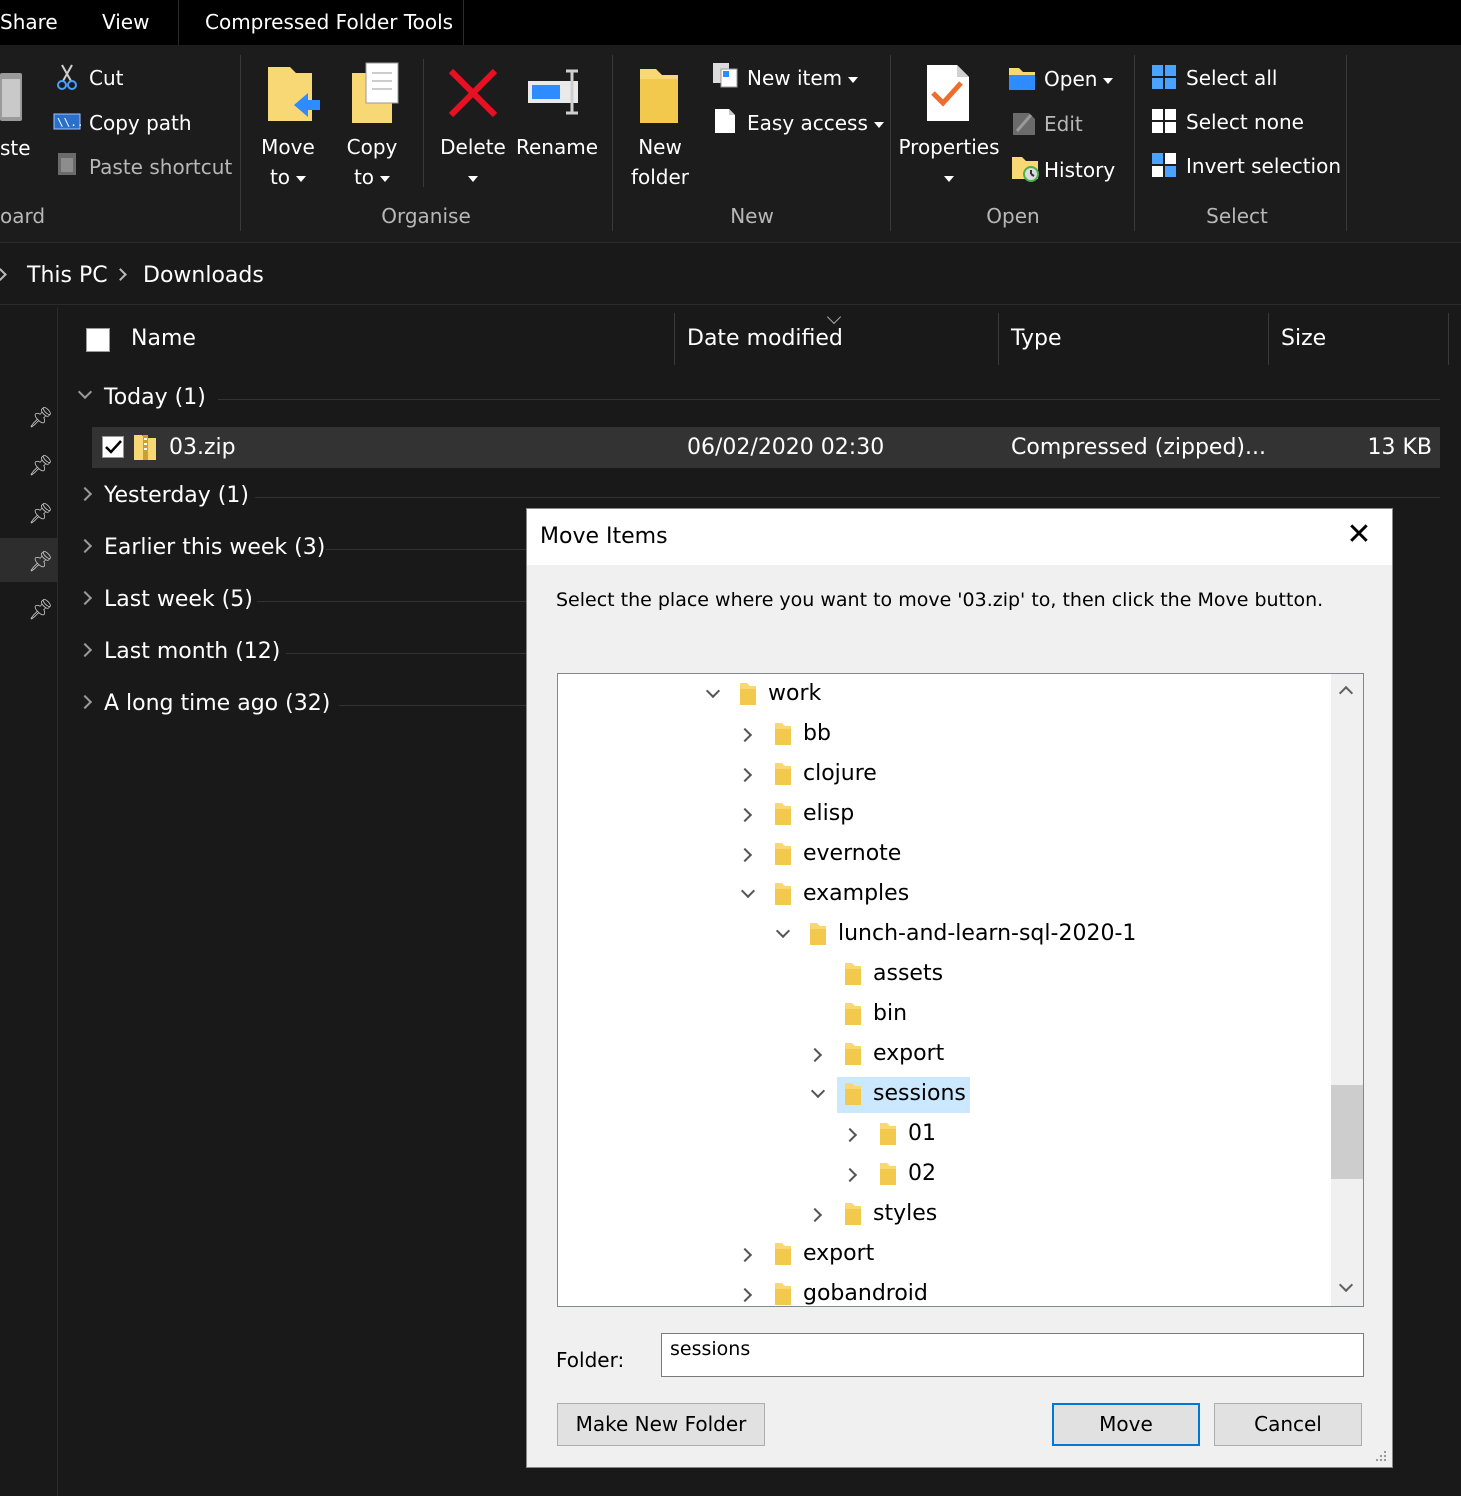  What do you see at coordinates (801, 735) in the screenshot?
I see `tree-item: bb` at bounding box center [801, 735].